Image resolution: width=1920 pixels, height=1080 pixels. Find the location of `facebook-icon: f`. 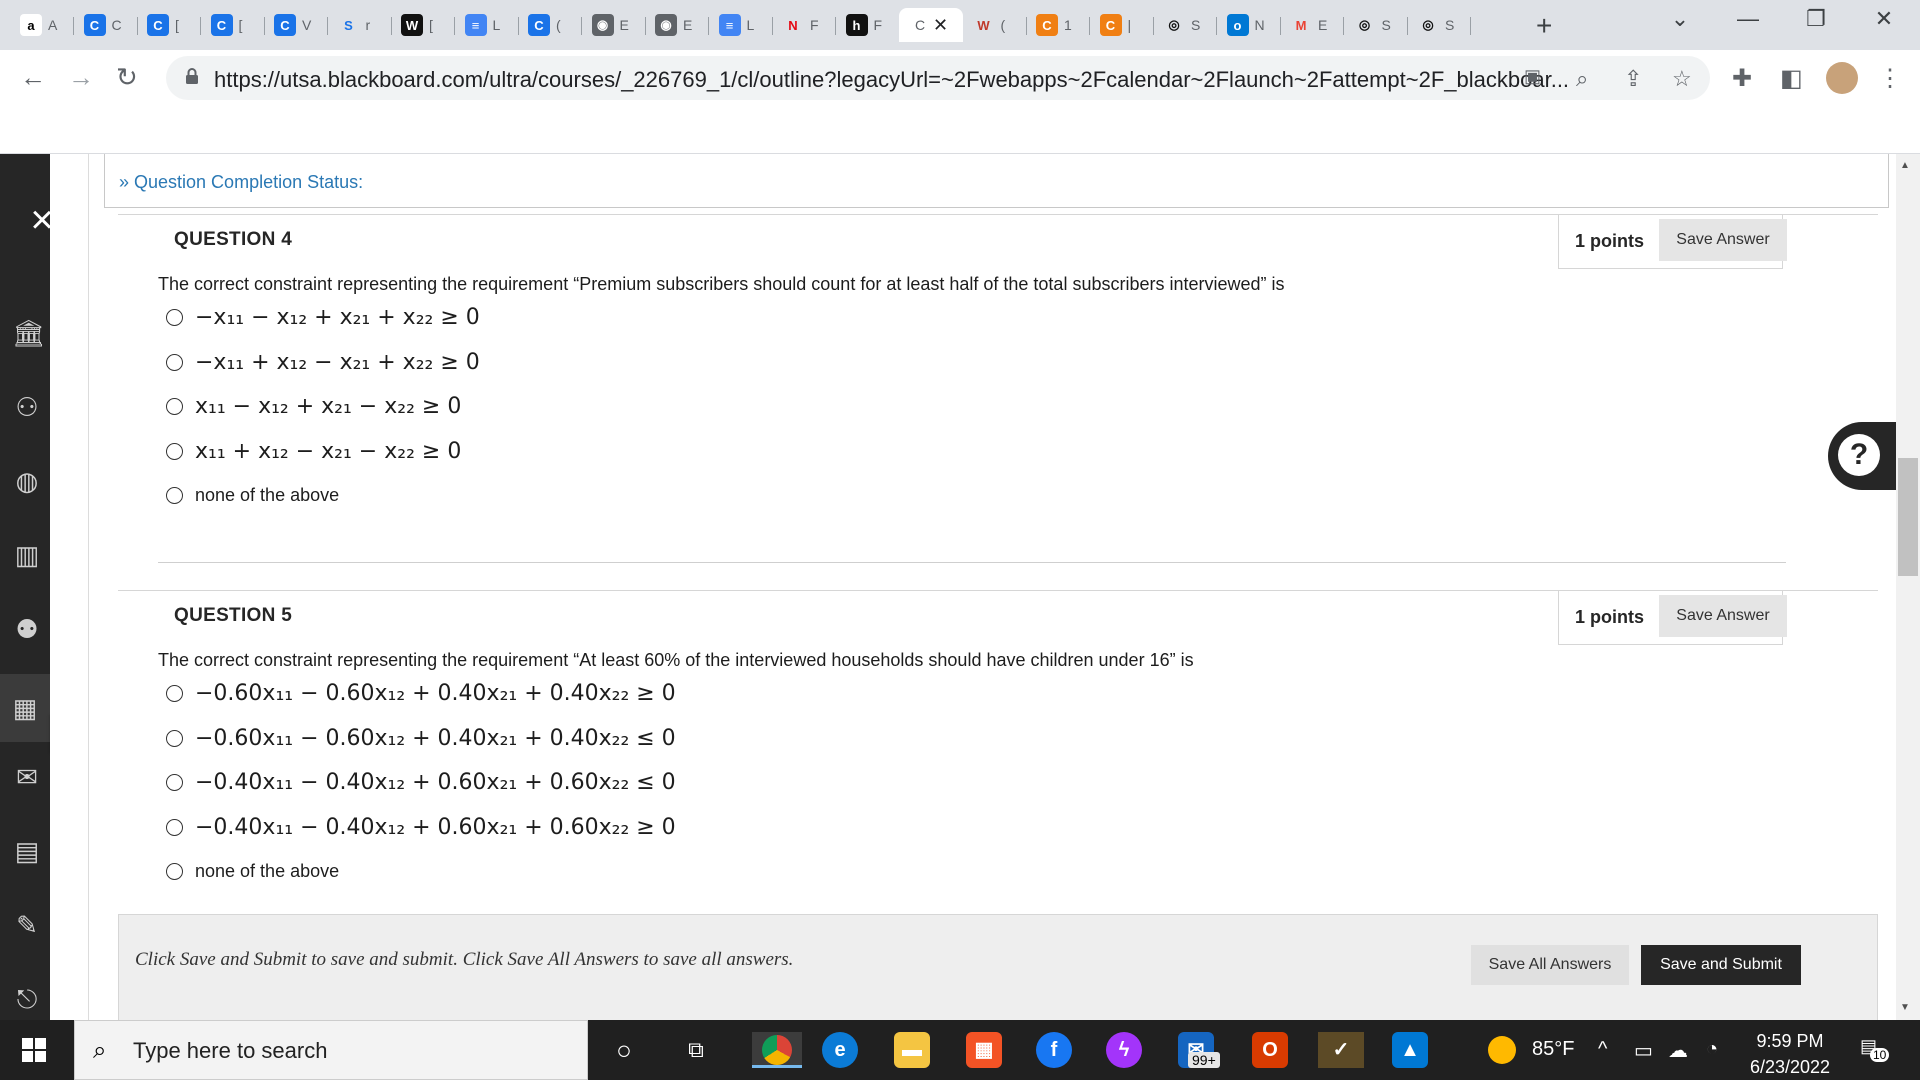

facebook-icon: f is located at coordinates (1054, 1050).